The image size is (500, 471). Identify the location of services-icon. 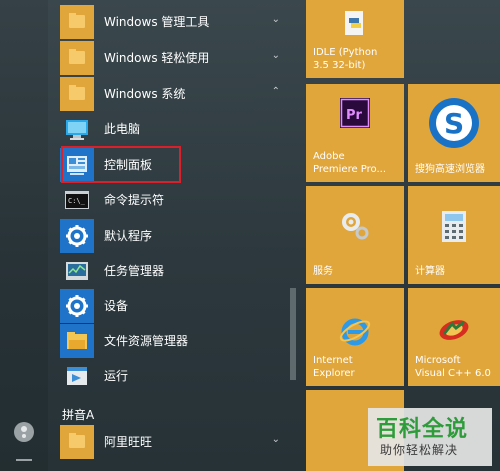
(355, 228).